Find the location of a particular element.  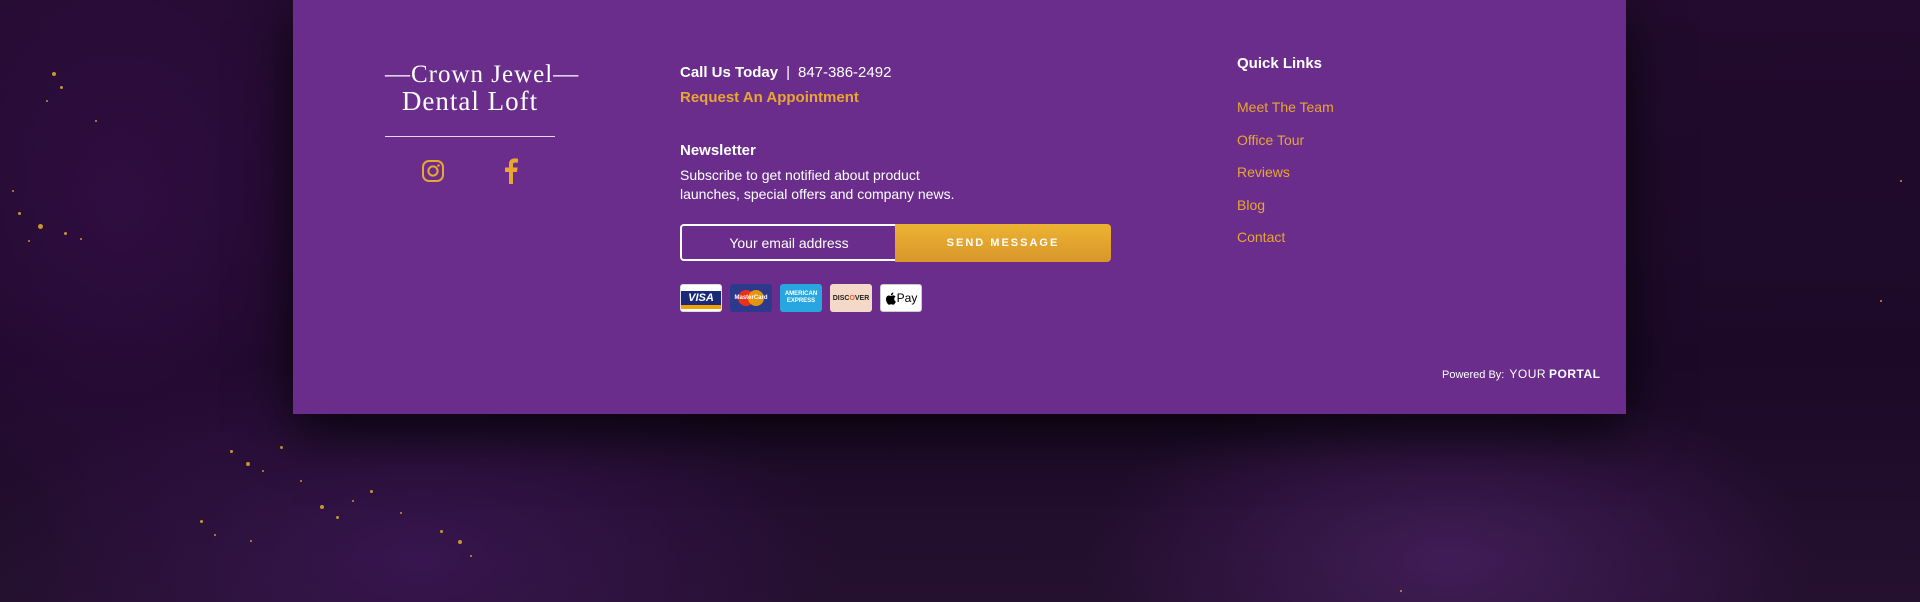

quick-link-meet-the-team: Meet The Team is located at coordinates (1285, 107).